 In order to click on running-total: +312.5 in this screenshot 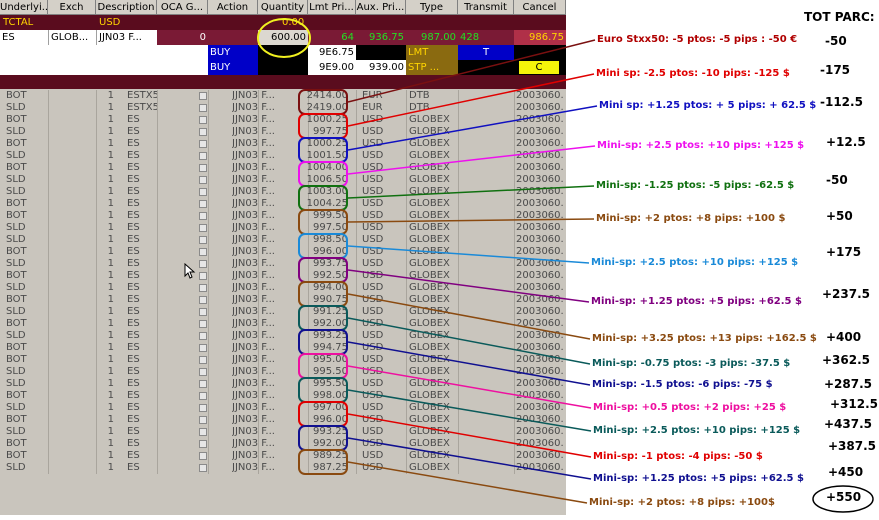, I will do `click(854, 404)`.